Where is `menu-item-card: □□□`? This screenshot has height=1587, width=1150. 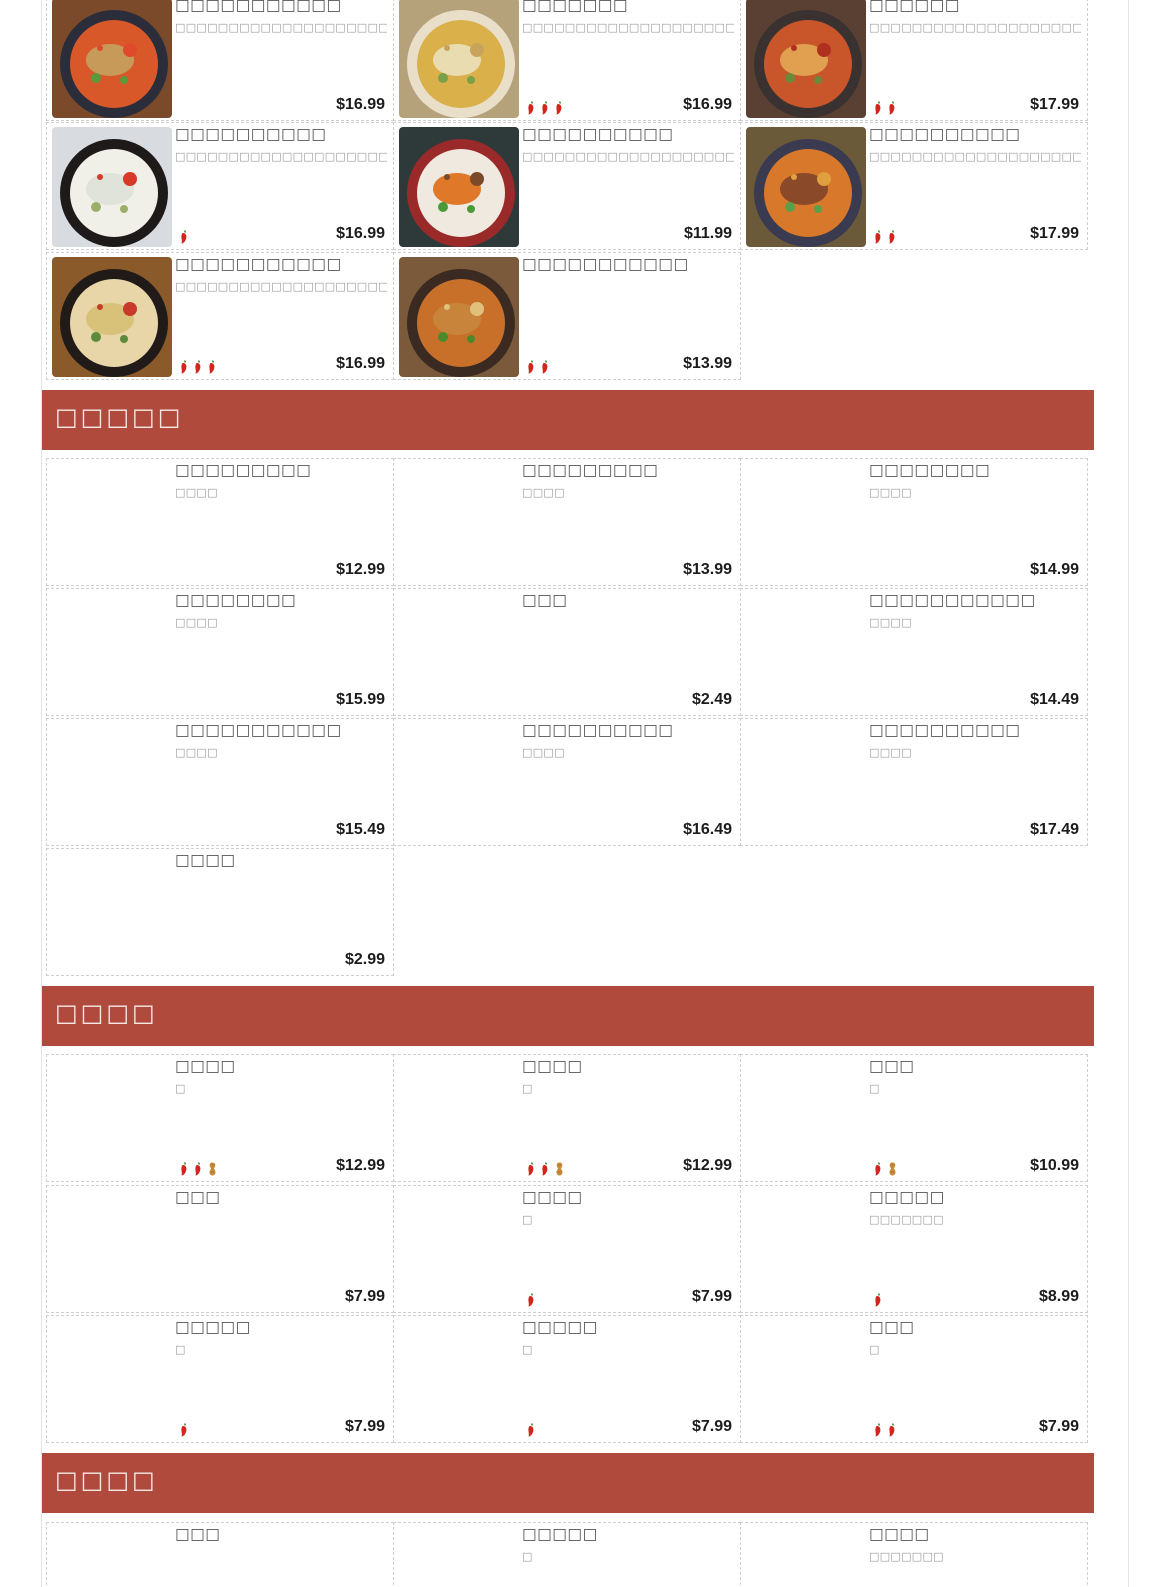 menu-item-card: □□□ is located at coordinates (220, 1554).